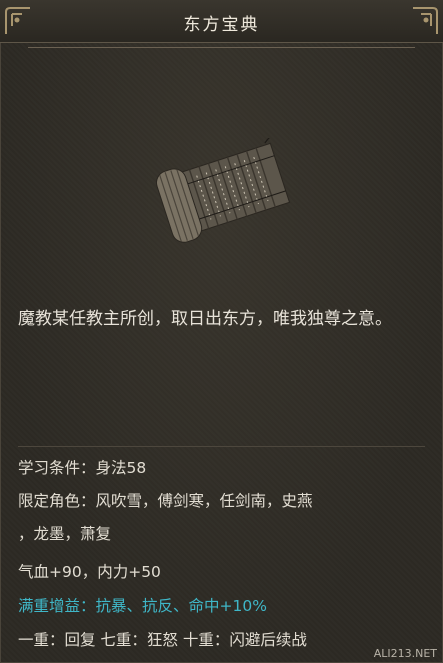 This screenshot has width=443, height=663. I want to click on scroll-book-icon, so click(223, 190).